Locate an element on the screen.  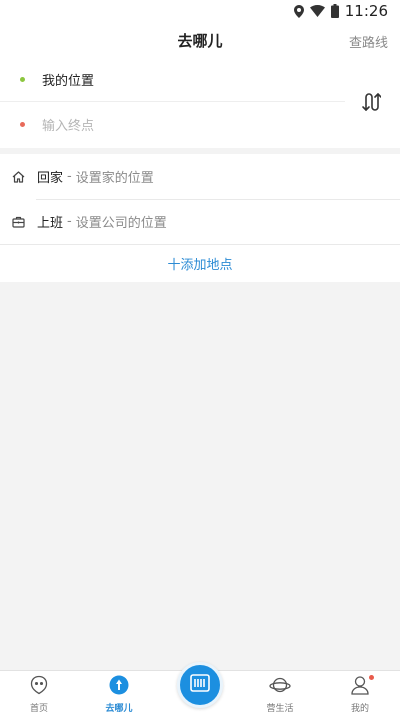
start-location-field: 我的位置 is located at coordinates (172, 80).